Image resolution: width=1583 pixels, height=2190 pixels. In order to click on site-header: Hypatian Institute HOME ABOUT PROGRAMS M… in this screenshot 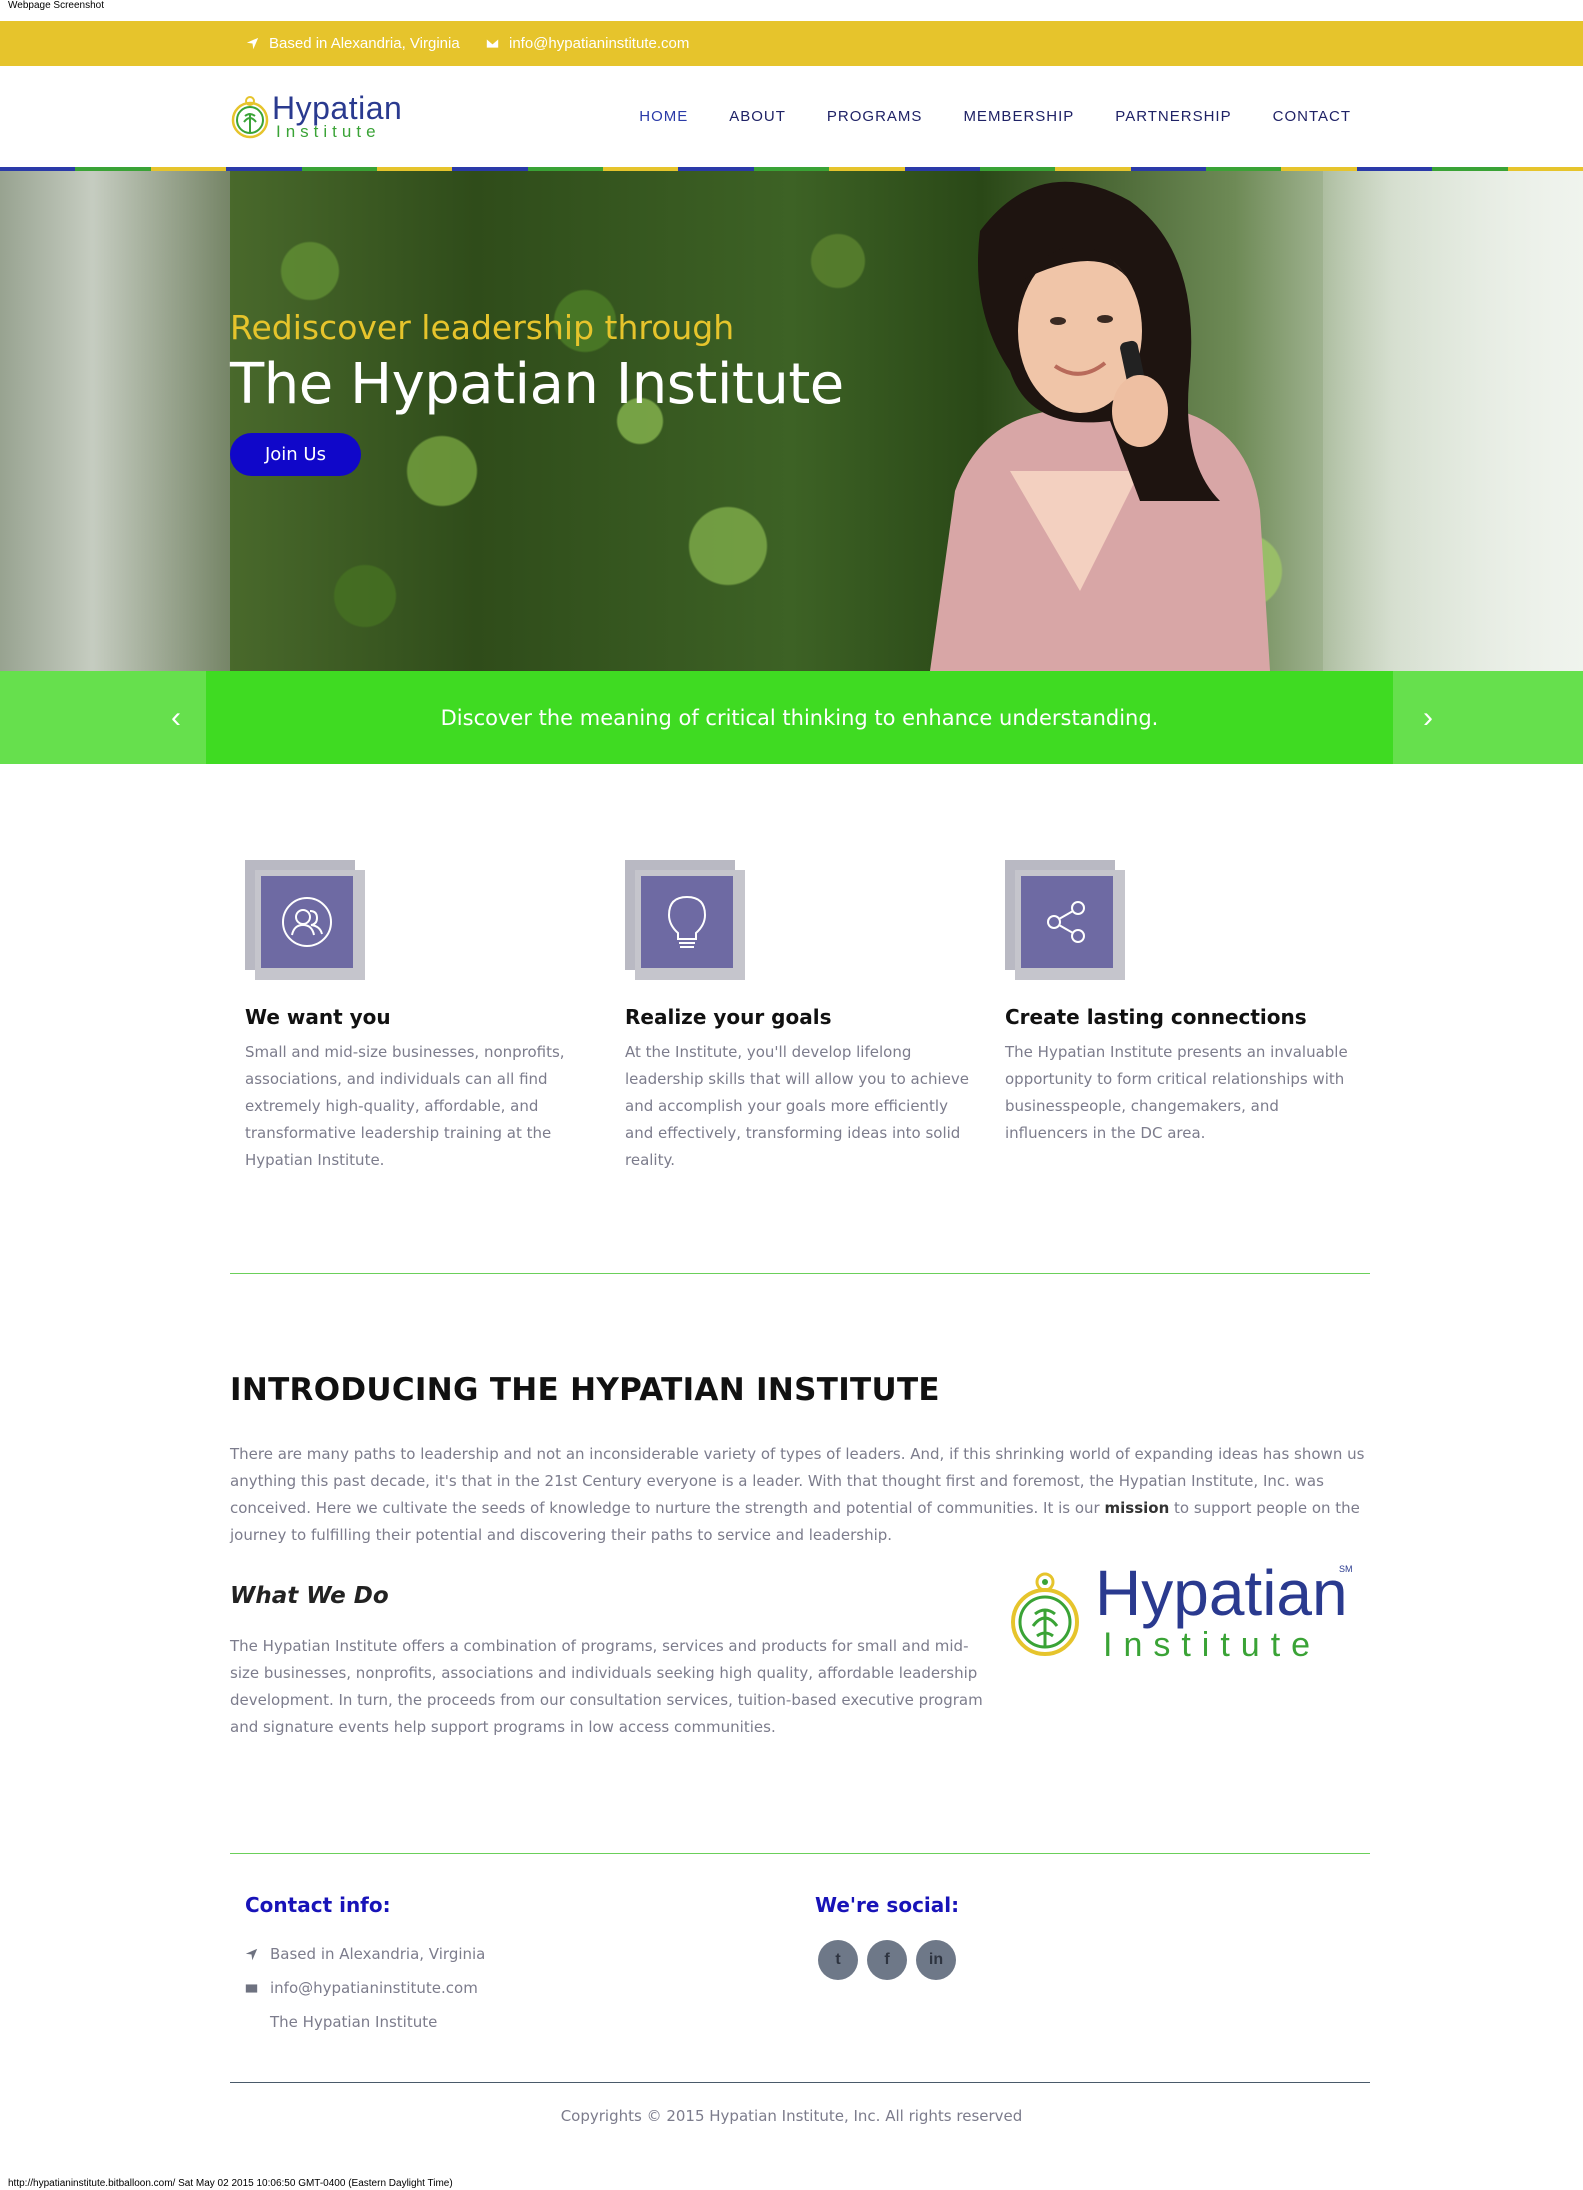, I will do `click(791, 116)`.